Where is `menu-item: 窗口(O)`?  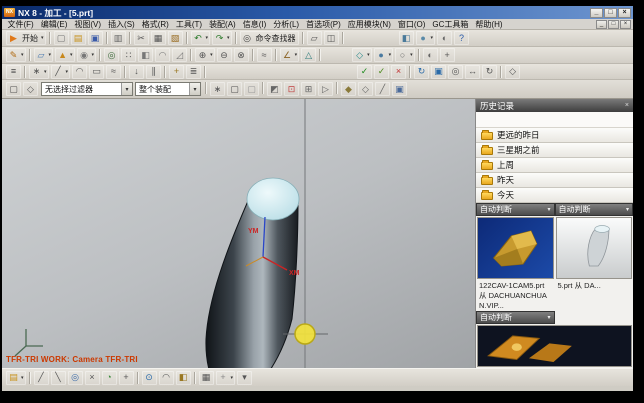 menu-item: 窗口(O) is located at coordinates (411, 24).